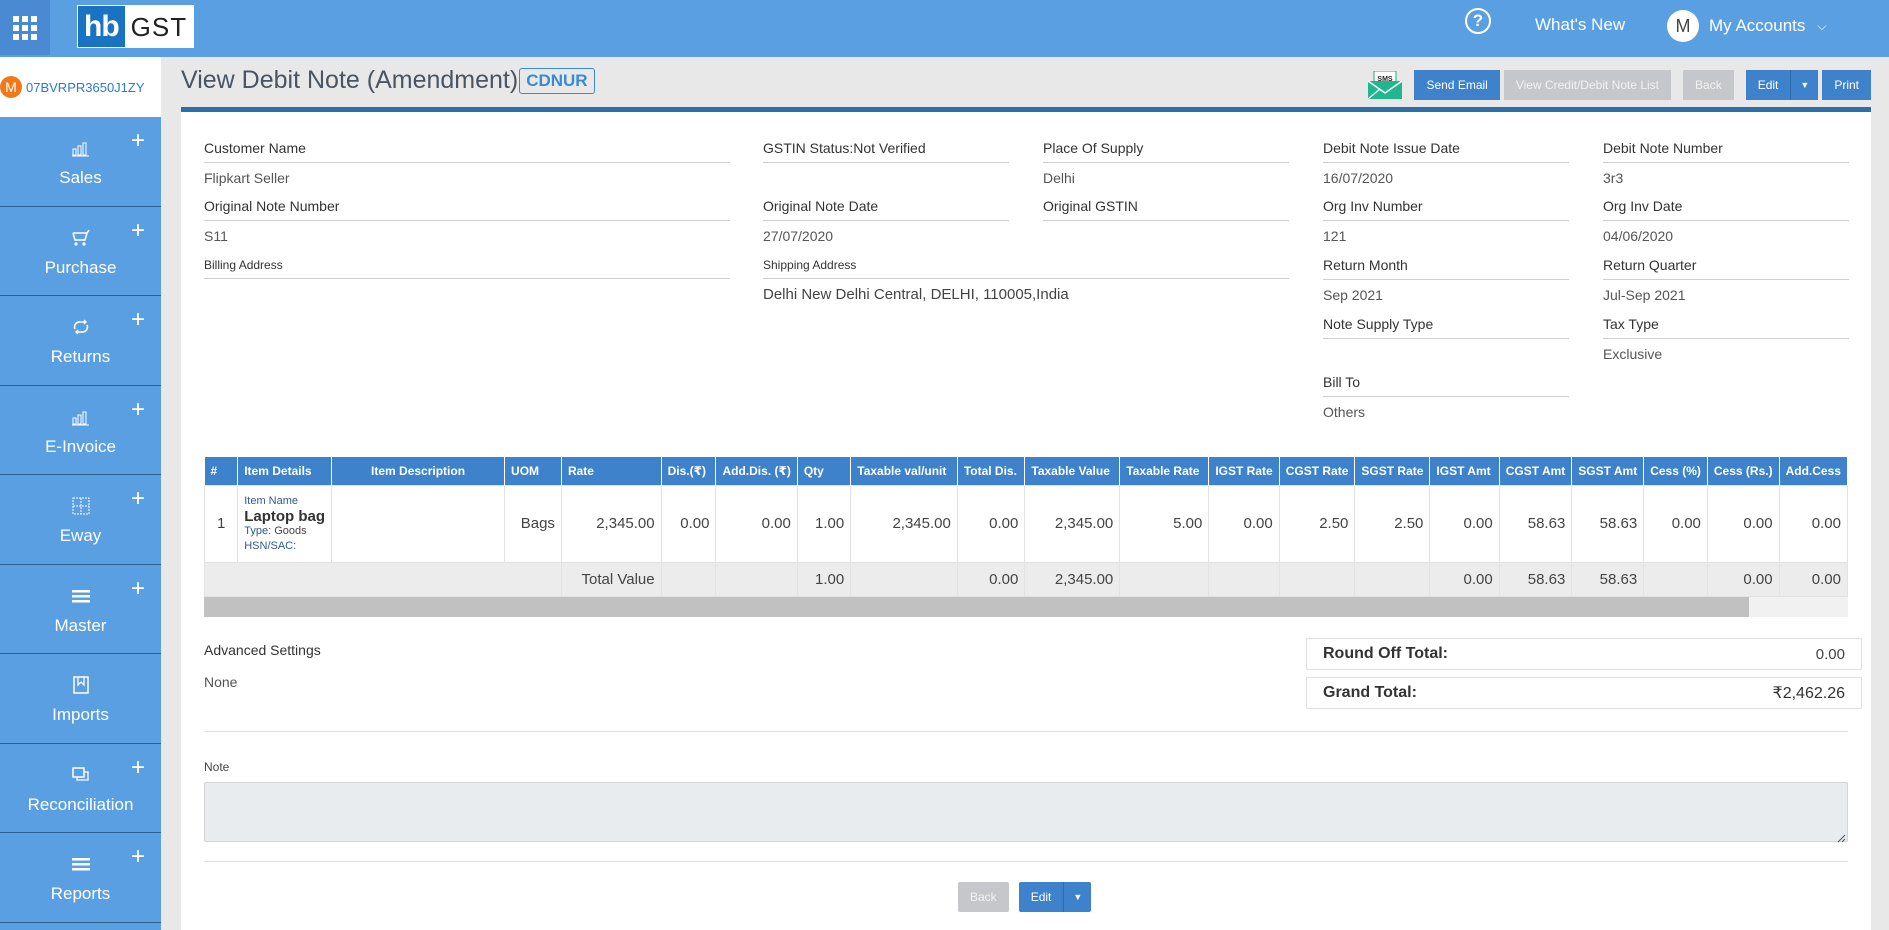  Describe the element at coordinates (1077, 897) in the screenshot. I see `footer-edit-caret-icon: ▼` at that location.